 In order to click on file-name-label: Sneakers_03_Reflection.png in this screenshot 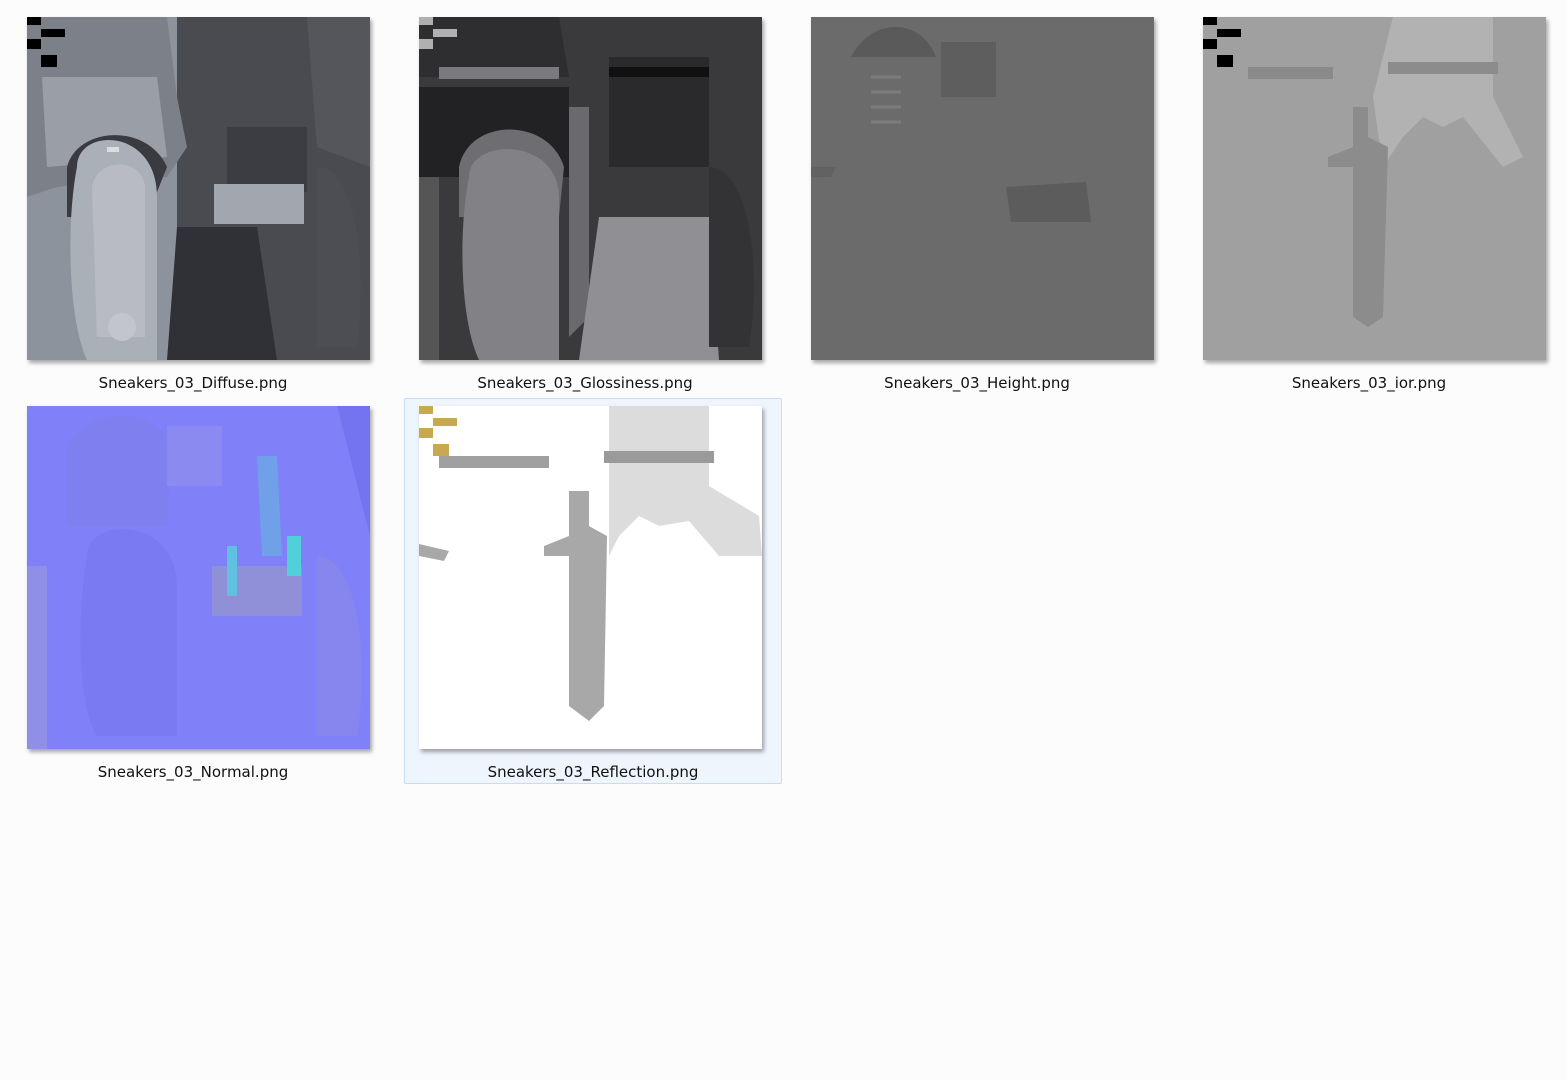, I will do `click(593, 772)`.